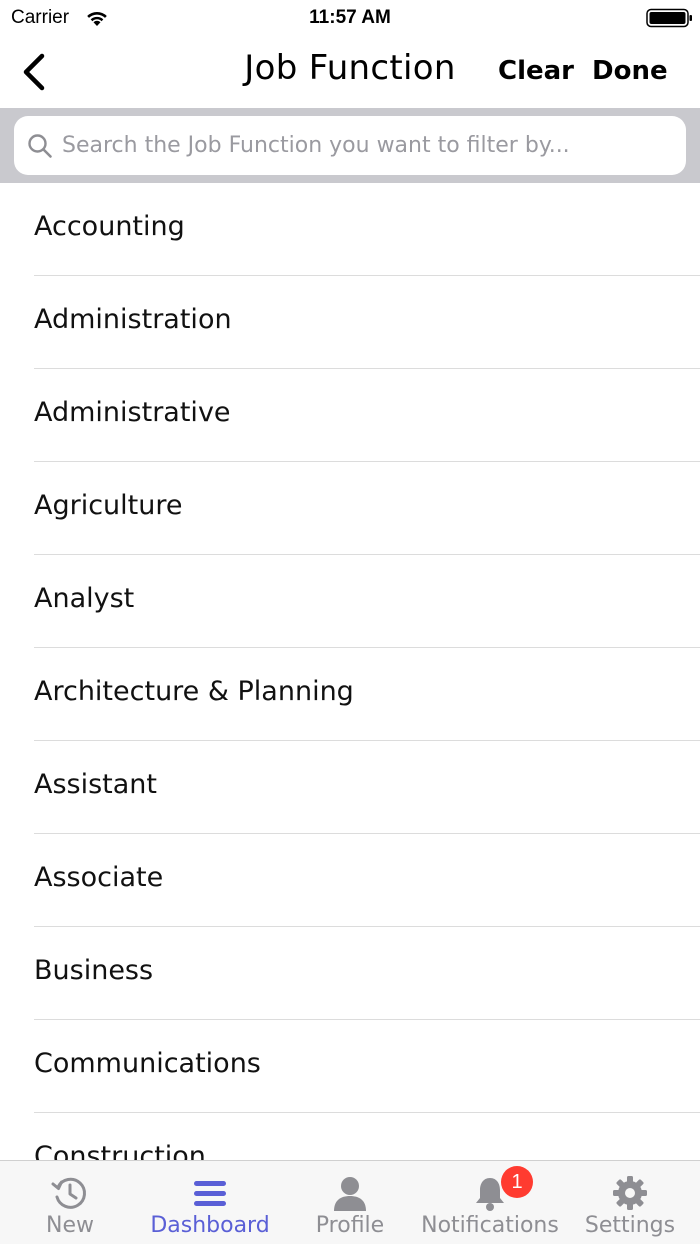  I want to click on tab-profile: Profile, so click(350, 1202).